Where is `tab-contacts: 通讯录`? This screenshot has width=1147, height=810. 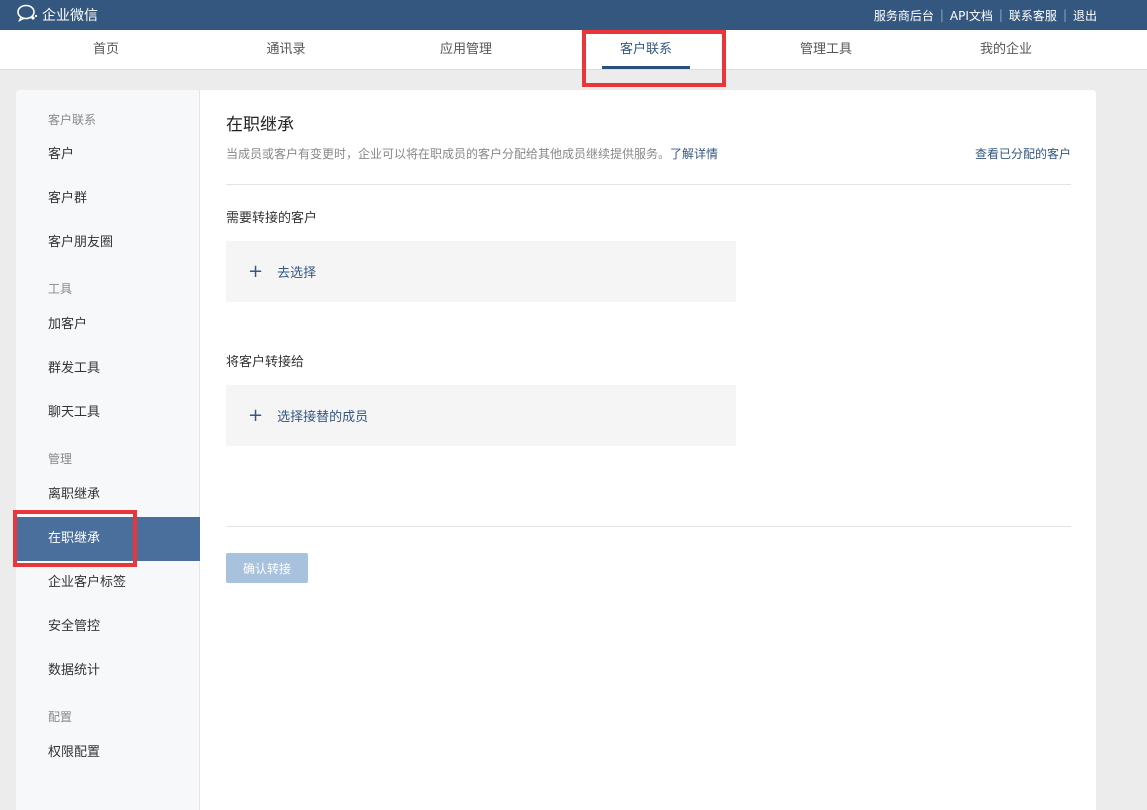 tab-contacts: 通讯录 is located at coordinates (286, 50).